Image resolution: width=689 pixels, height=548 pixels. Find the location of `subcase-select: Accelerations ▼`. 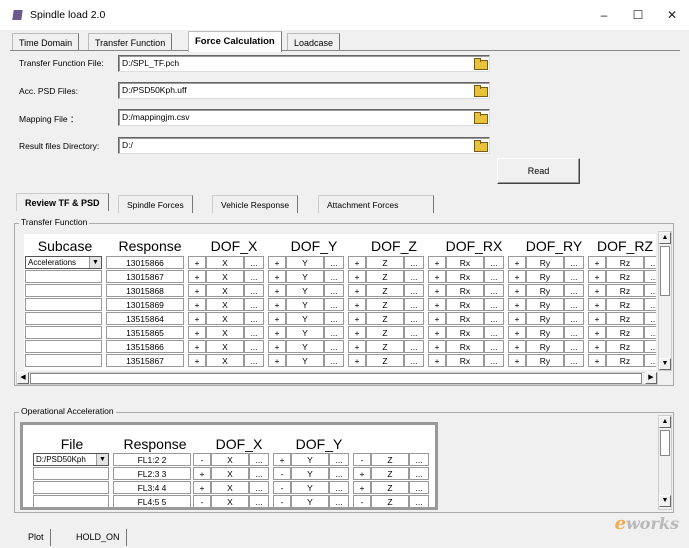

subcase-select: Accelerations ▼ is located at coordinates (63, 262).